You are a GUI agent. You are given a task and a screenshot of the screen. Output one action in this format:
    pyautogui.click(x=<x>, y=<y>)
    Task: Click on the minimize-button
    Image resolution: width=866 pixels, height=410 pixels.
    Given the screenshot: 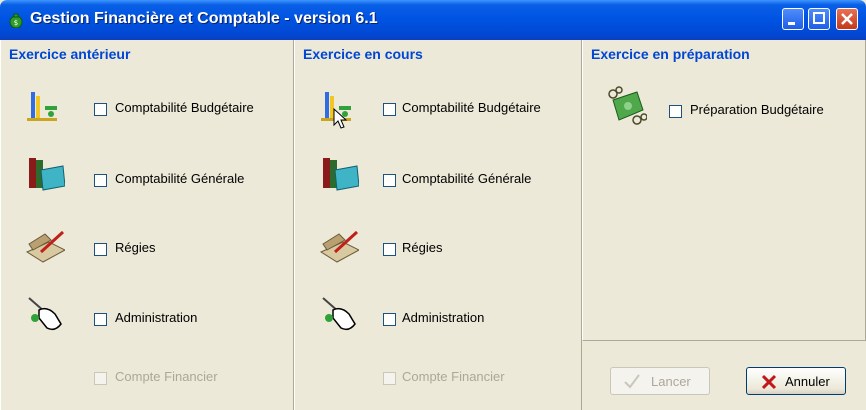 What is the action you would take?
    pyautogui.click(x=793, y=19)
    